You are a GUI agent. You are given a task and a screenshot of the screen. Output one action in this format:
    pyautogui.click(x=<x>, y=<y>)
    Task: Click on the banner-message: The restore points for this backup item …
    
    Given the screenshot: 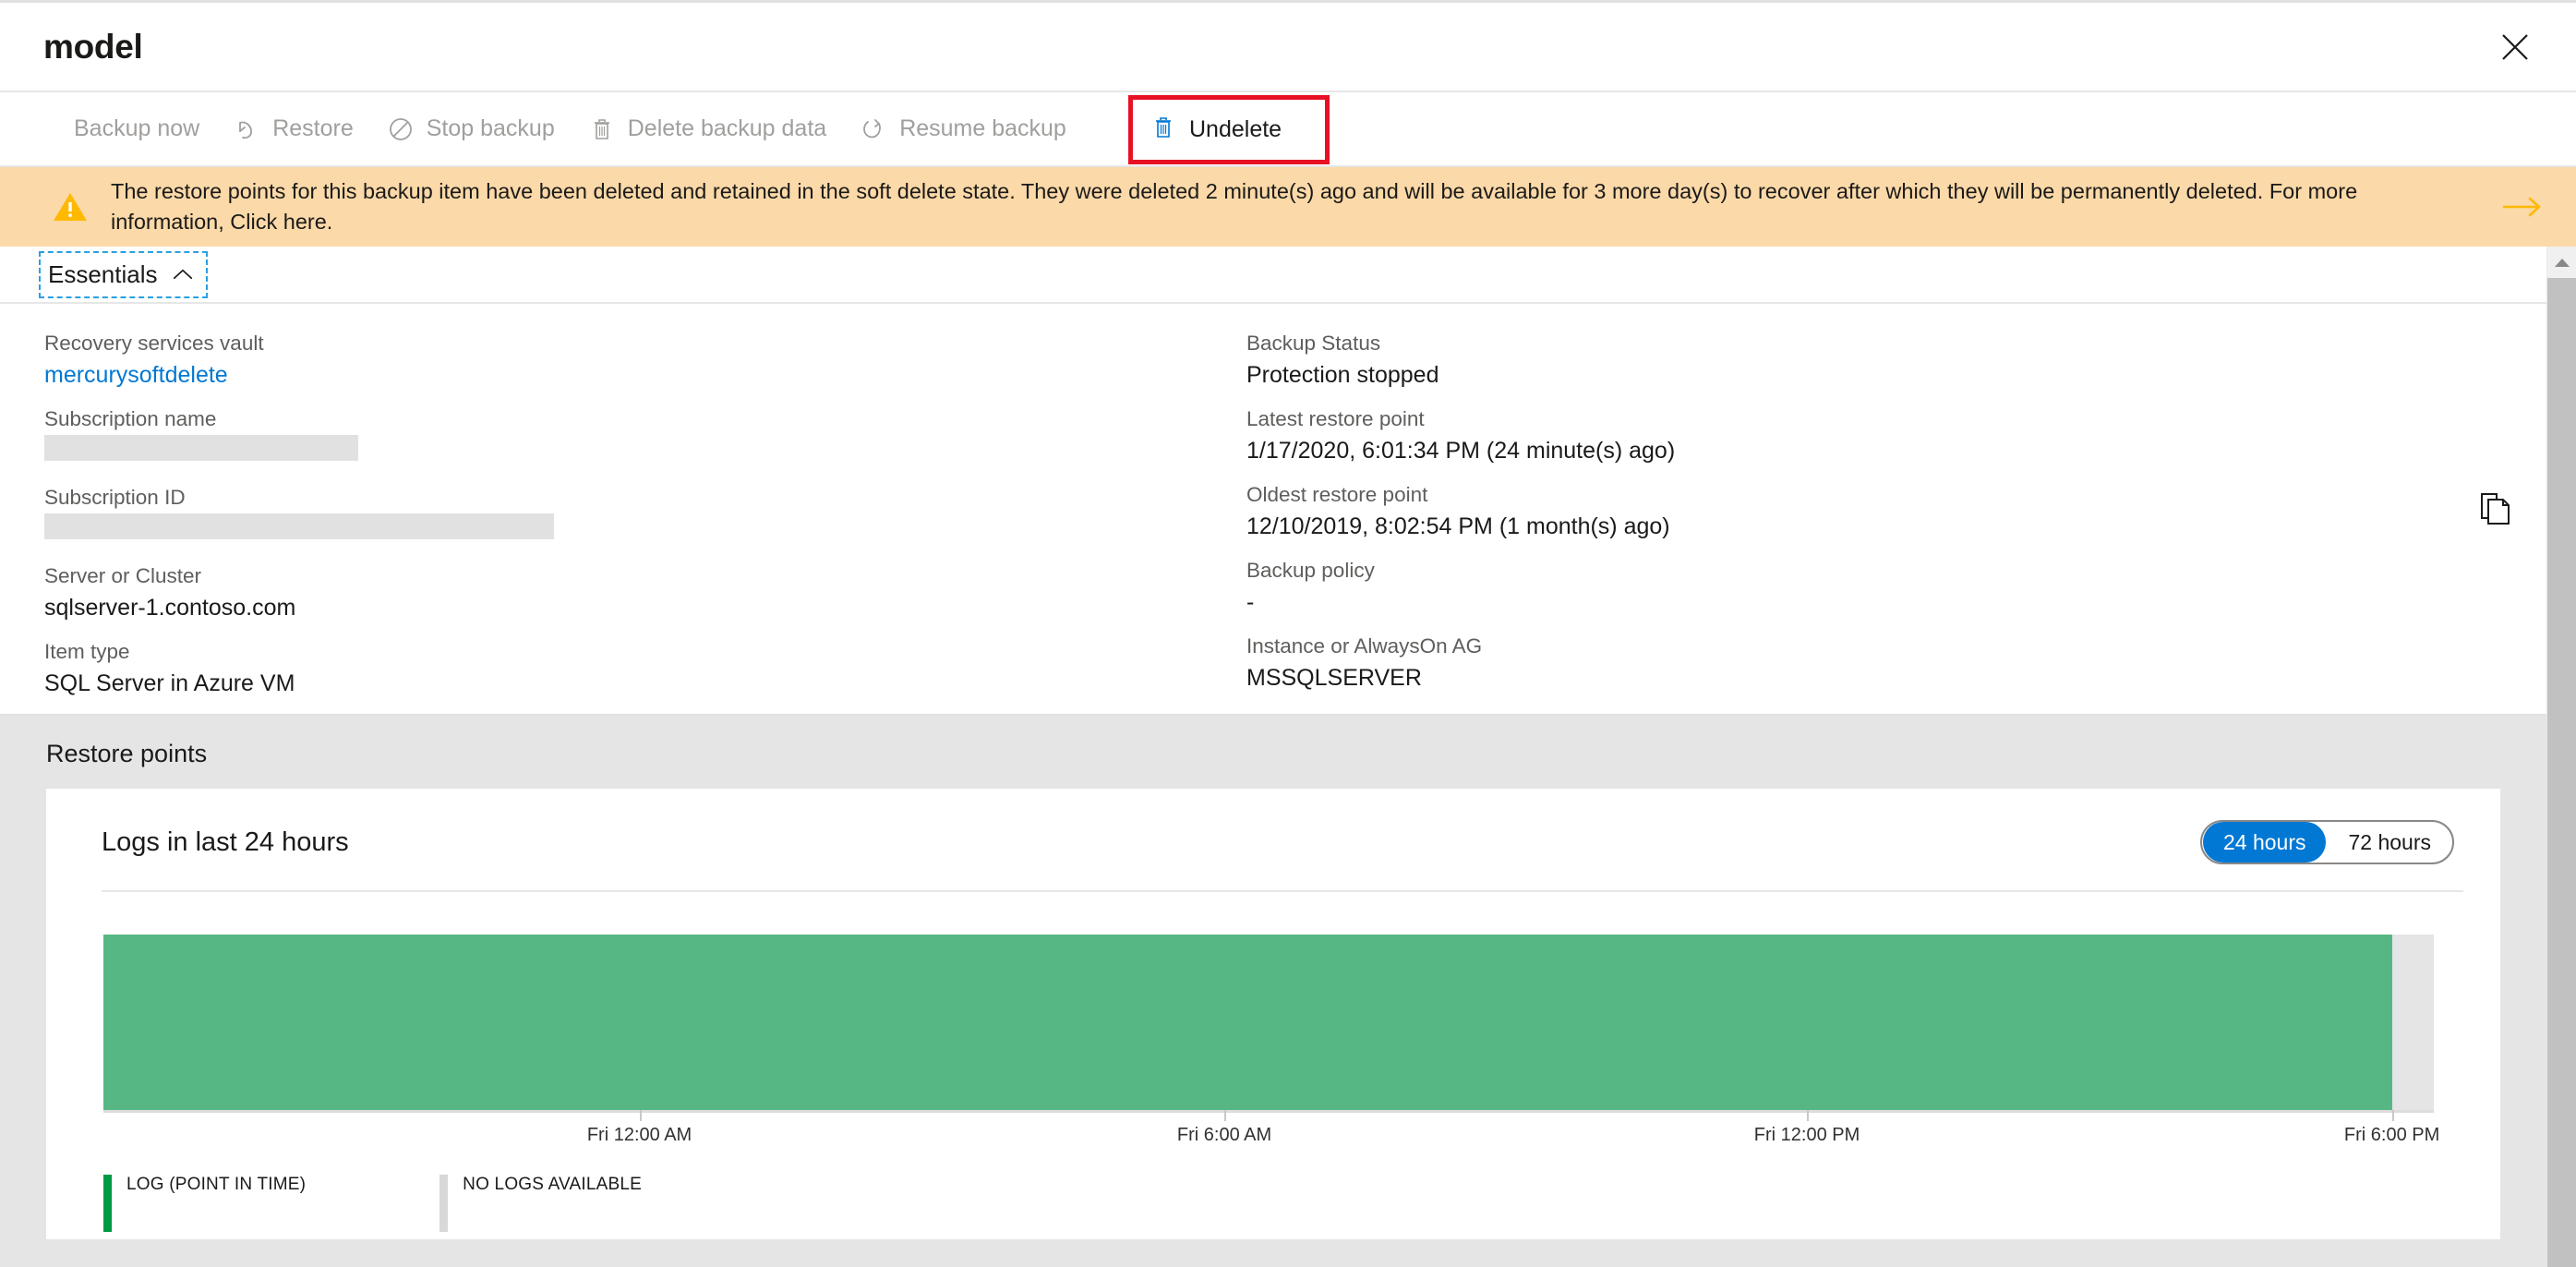 What is the action you would take?
    pyautogui.click(x=1234, y=206)
    